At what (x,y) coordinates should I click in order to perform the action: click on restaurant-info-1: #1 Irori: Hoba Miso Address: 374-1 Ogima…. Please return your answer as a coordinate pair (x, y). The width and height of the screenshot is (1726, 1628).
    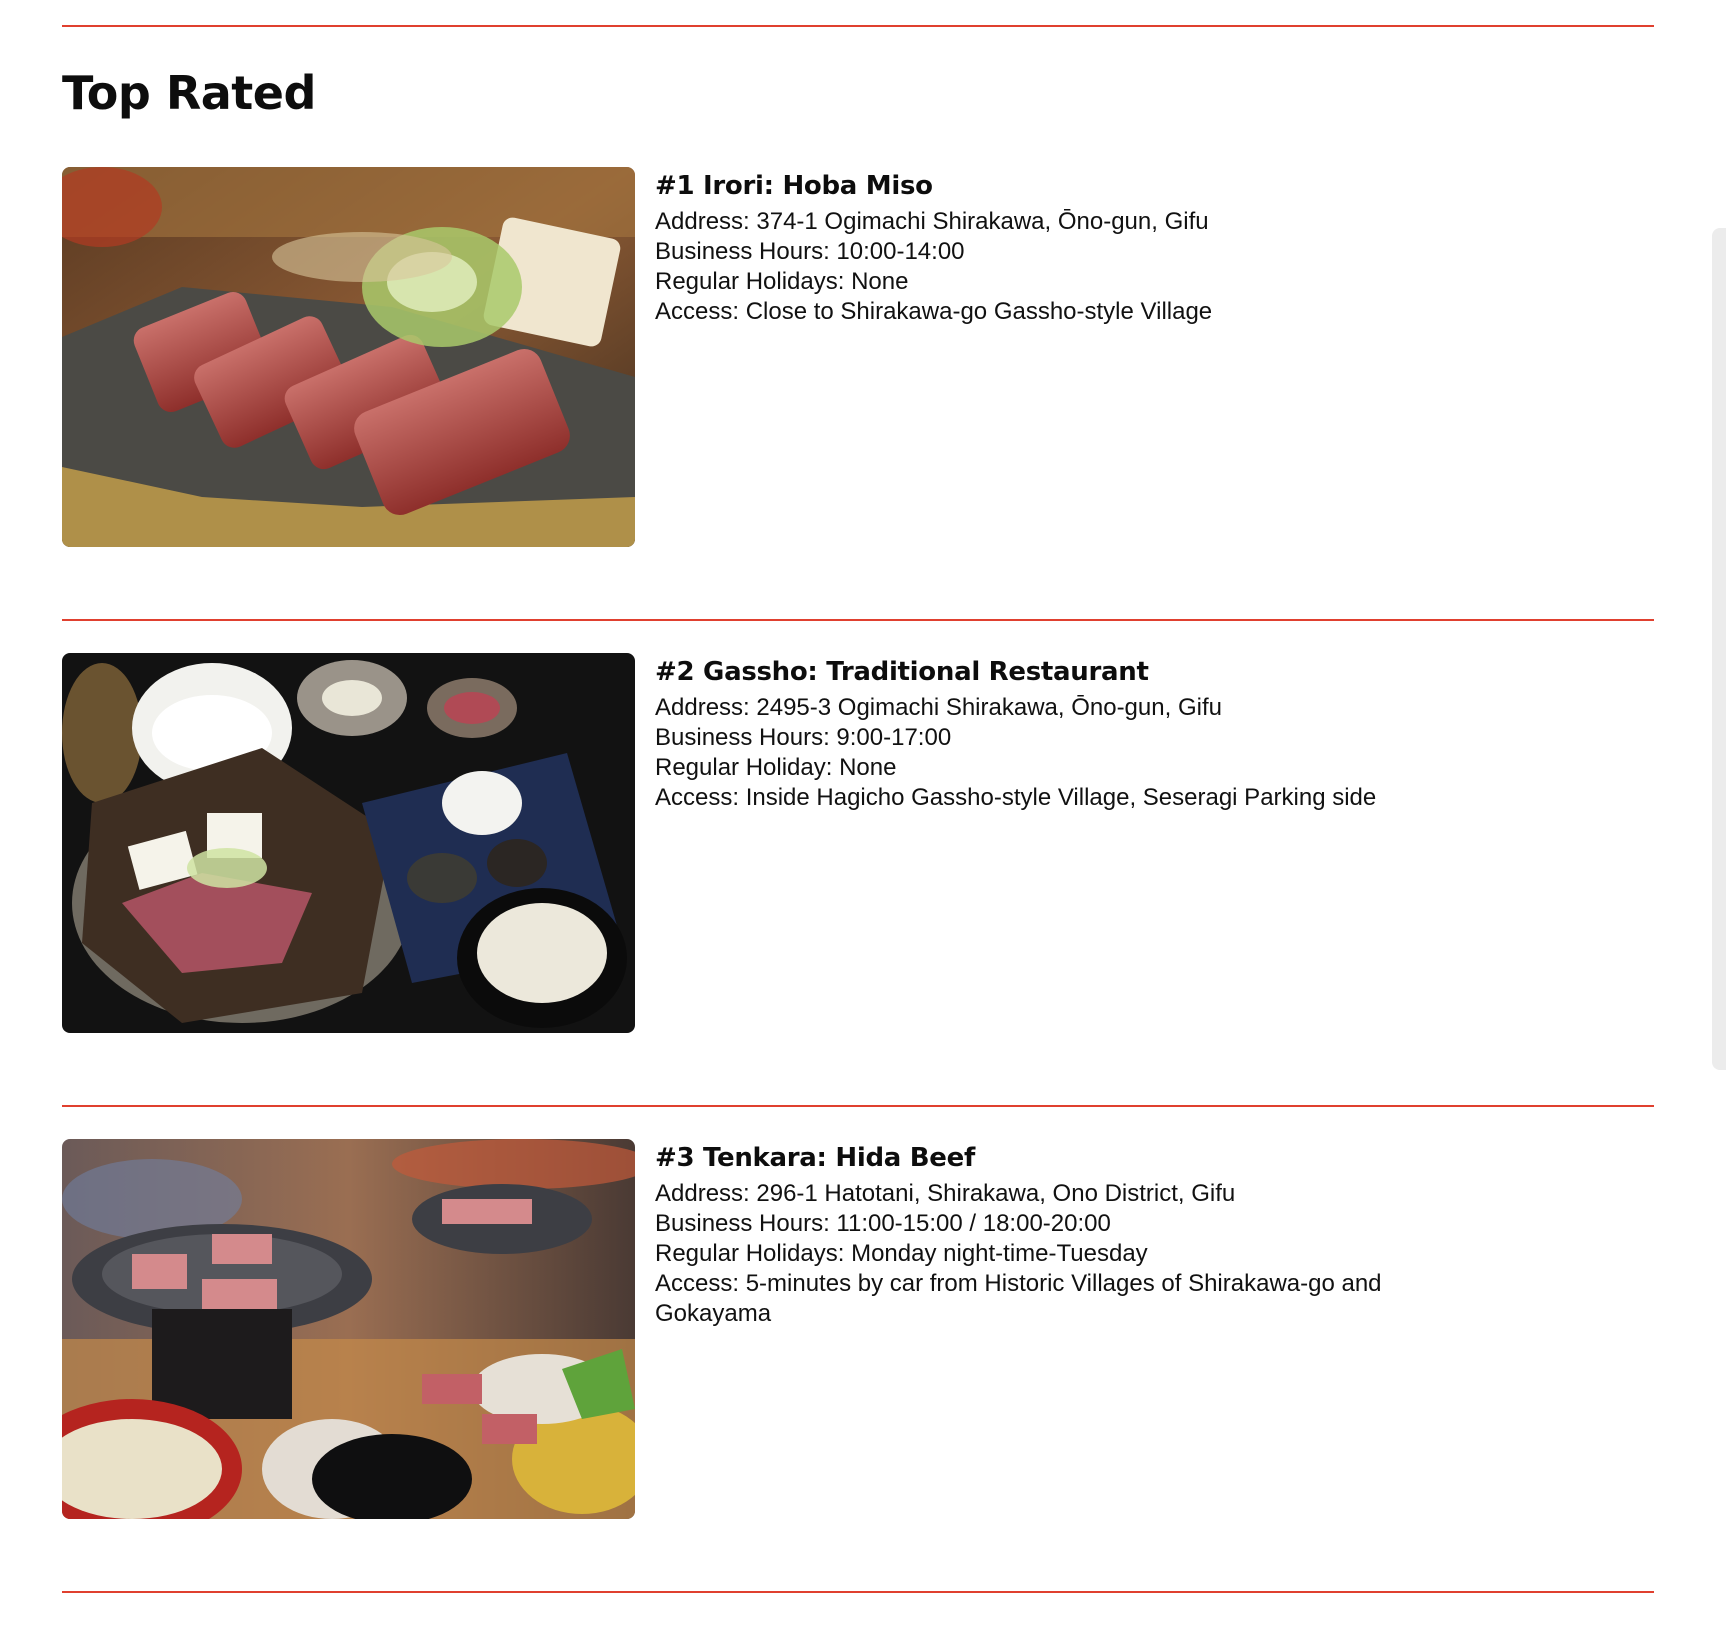
    Looking at the image, I should click on (1045, 247).